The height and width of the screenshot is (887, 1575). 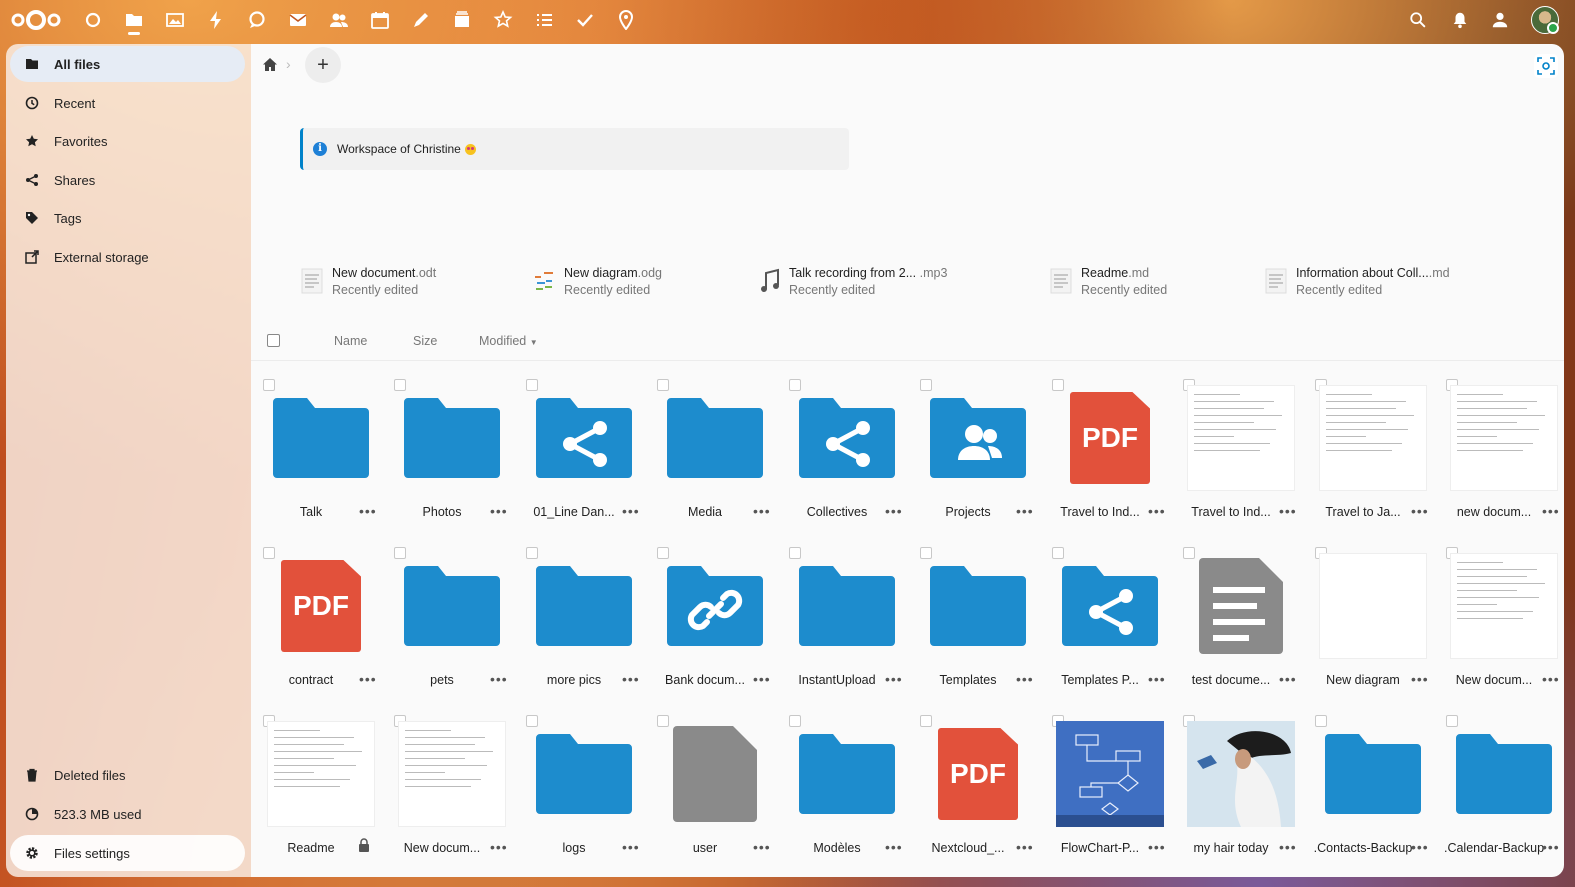 I want to click on sidebar-item-favorites: Favorites, so click(x=127, y=141).